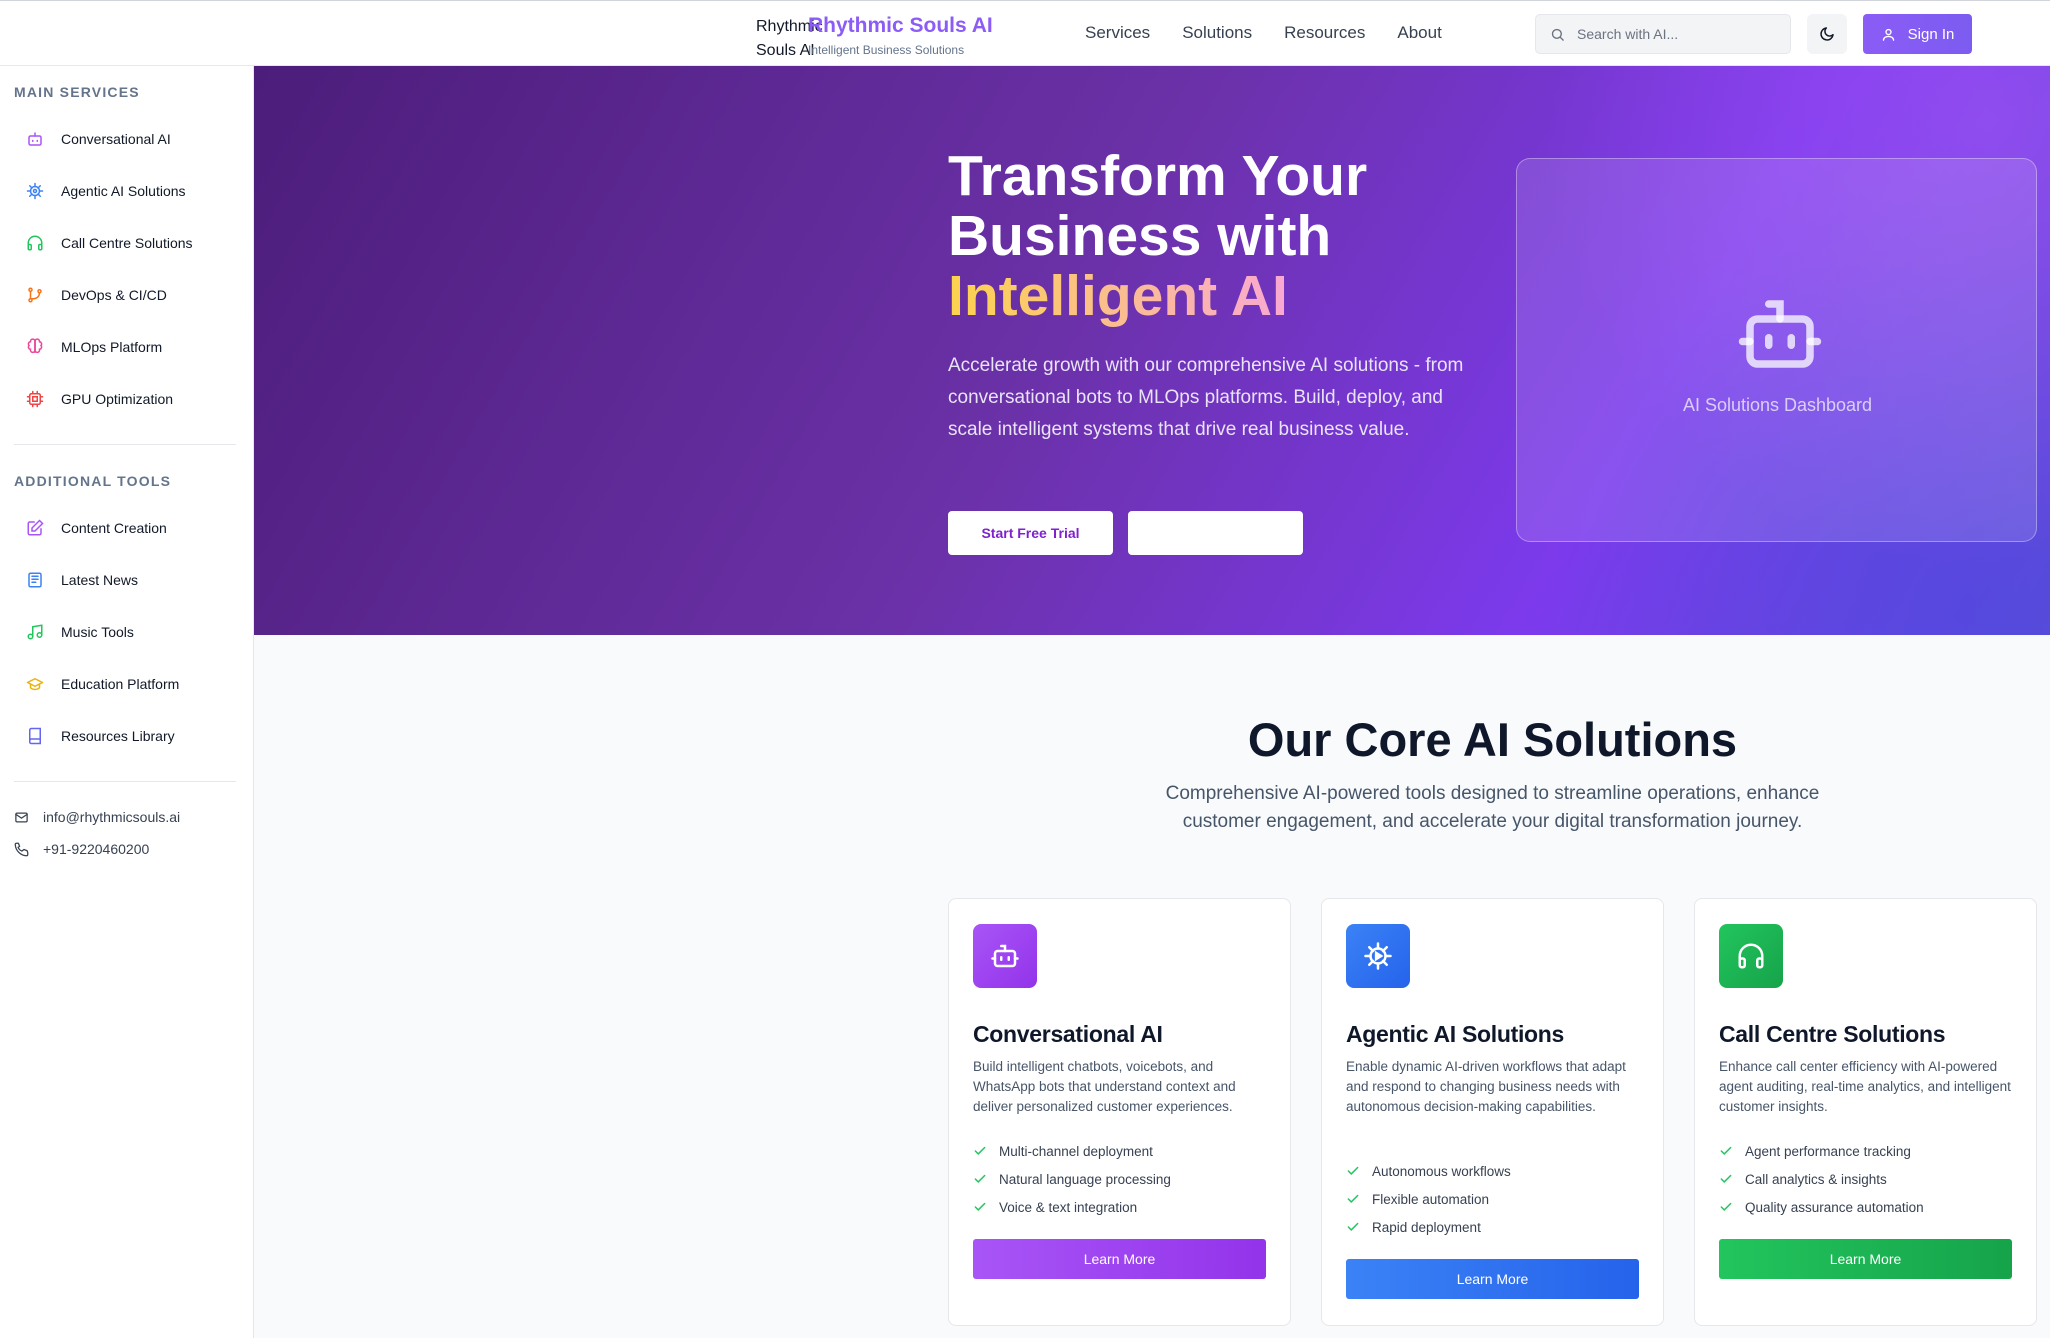 This screenshot has width=2050, height=1338. Describe the element at coordinates (1492, 739) in the screenshot. I see `section-title: Our Core AI Solutions` at that location.